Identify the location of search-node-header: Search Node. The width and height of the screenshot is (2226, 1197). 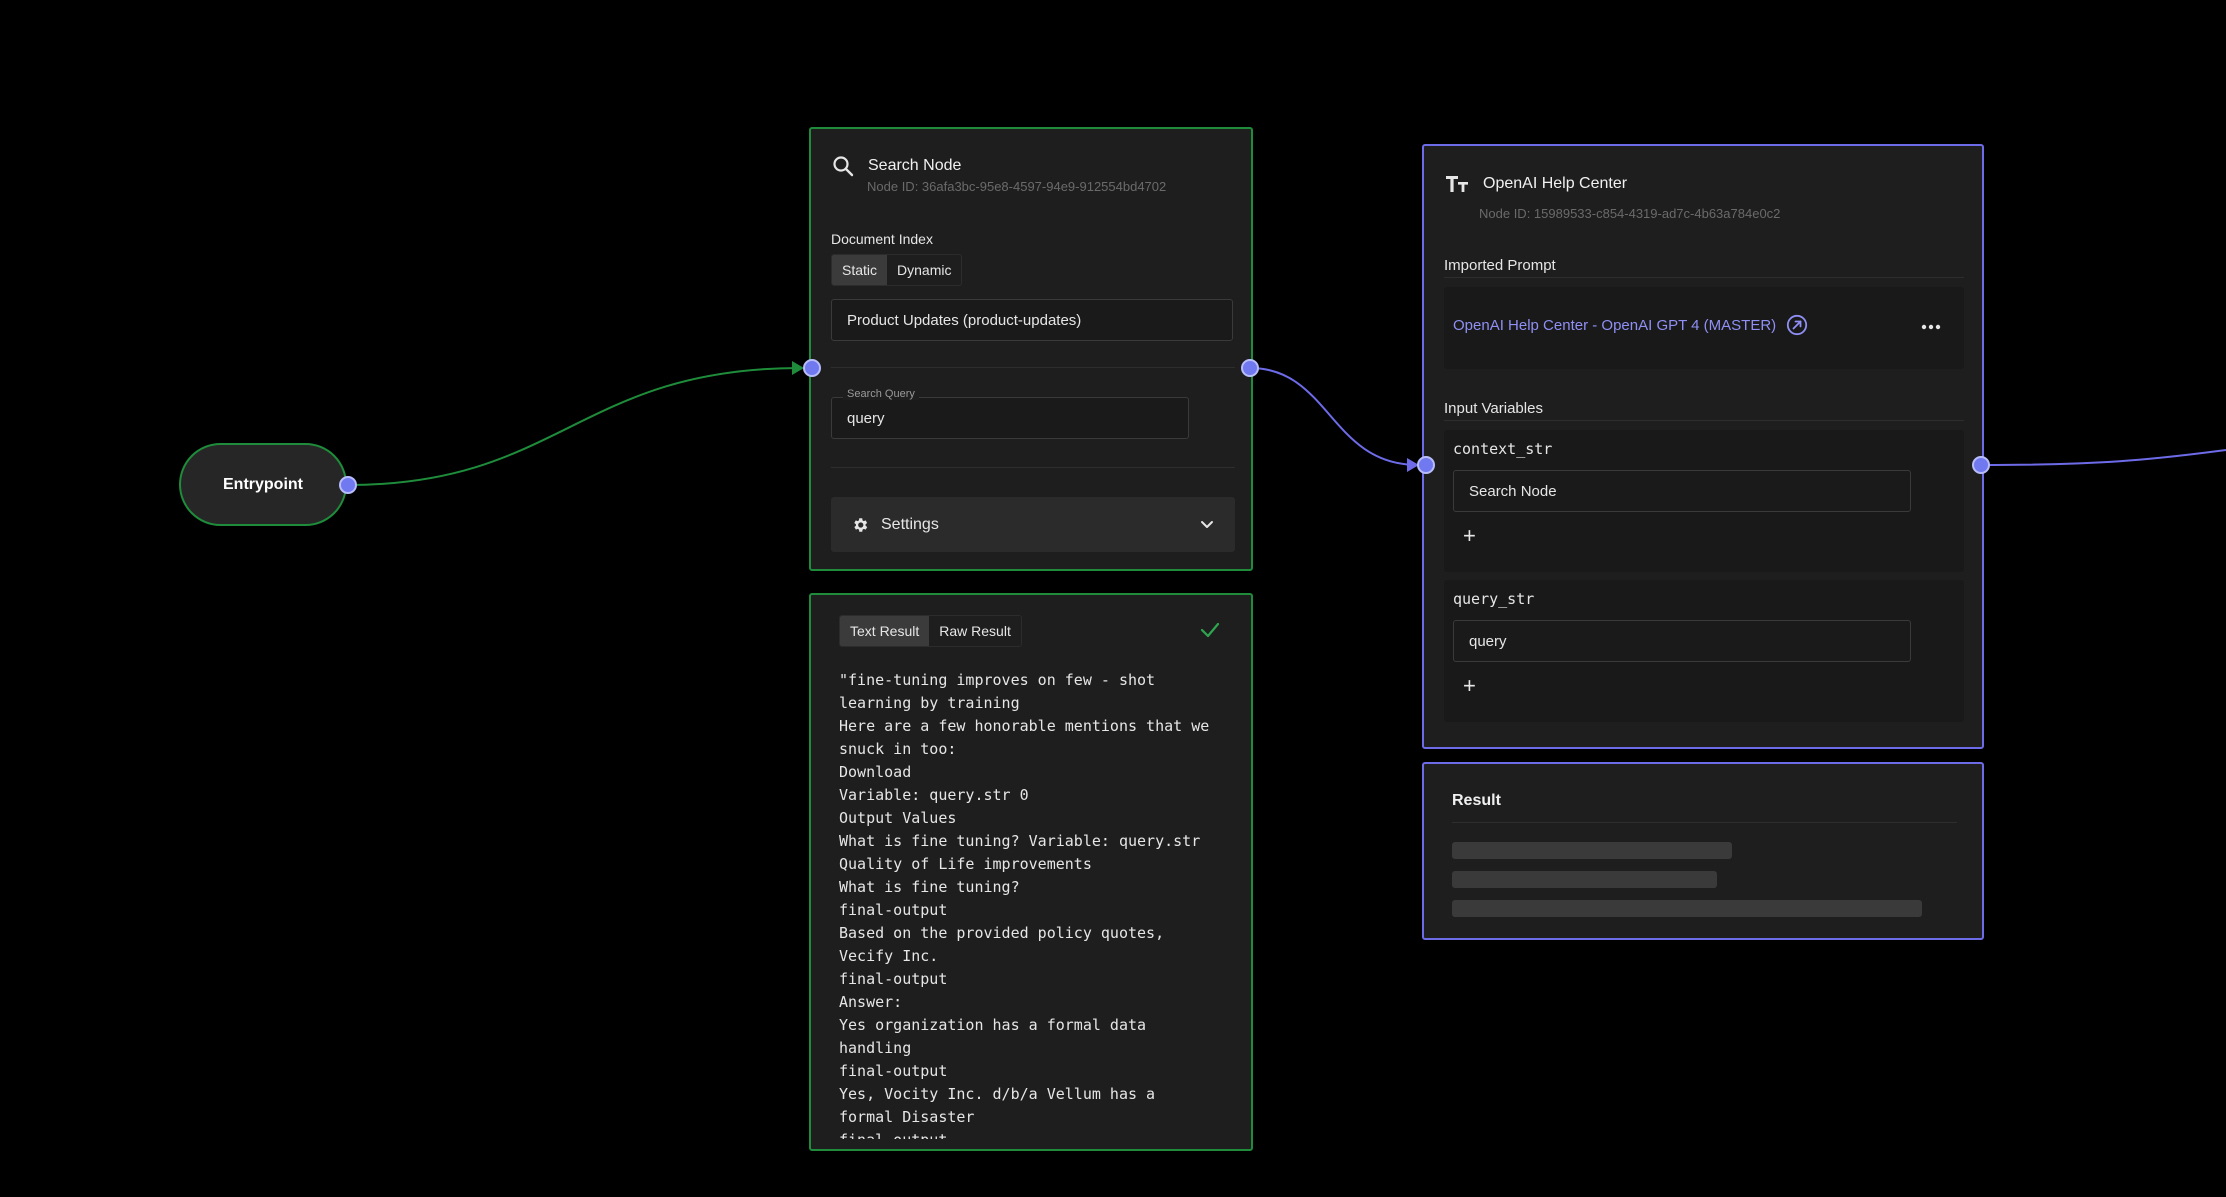
(896, 166).